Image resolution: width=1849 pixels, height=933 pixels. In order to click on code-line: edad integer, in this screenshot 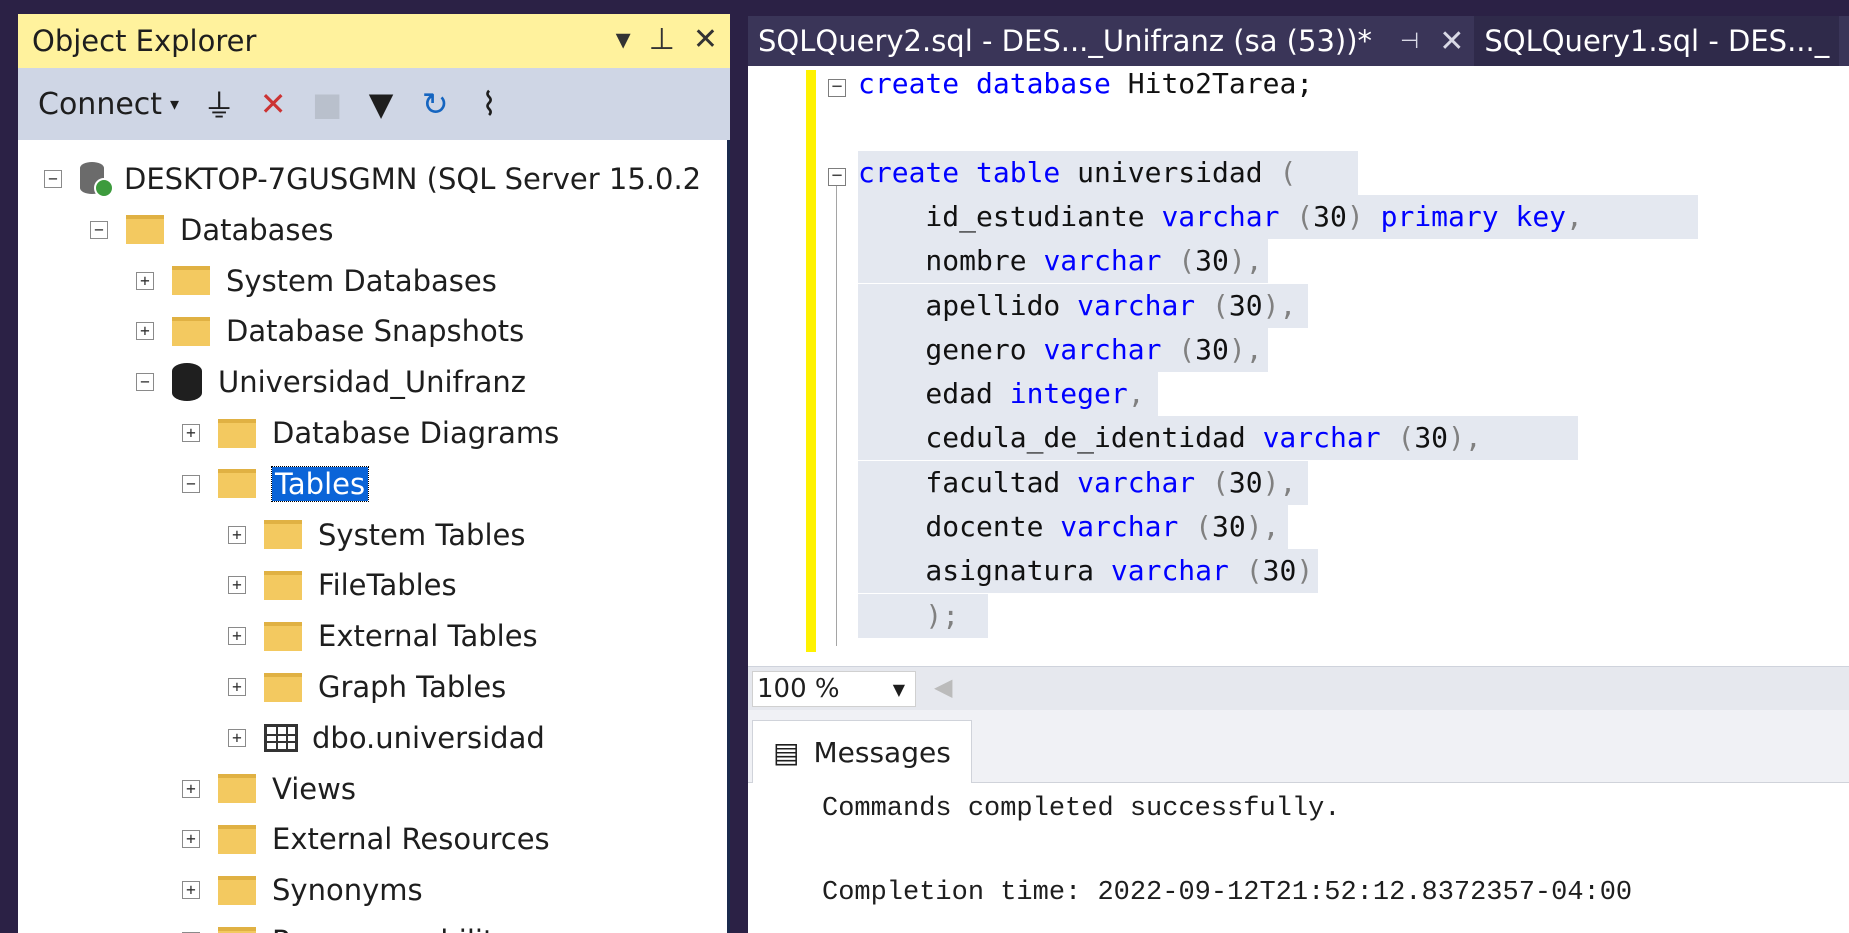, I will do `click(1008, 394)`.